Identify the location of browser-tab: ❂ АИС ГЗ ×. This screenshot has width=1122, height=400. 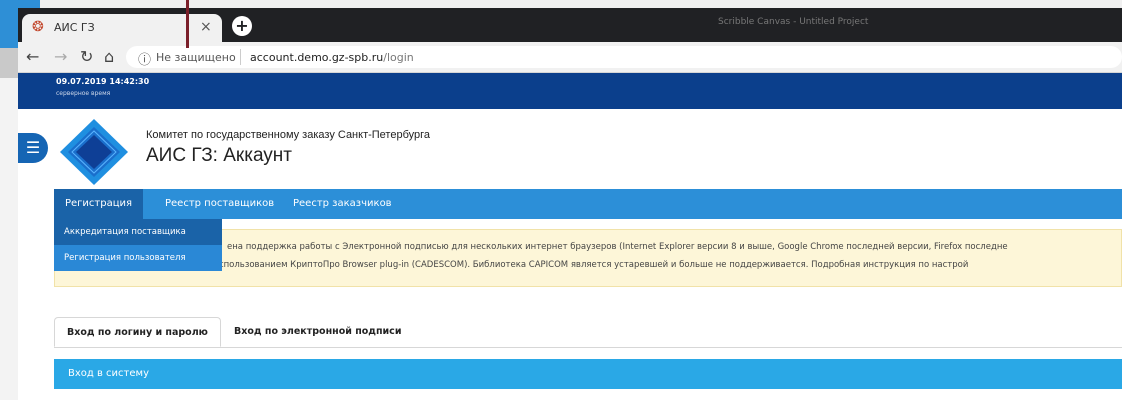
(122, 28).